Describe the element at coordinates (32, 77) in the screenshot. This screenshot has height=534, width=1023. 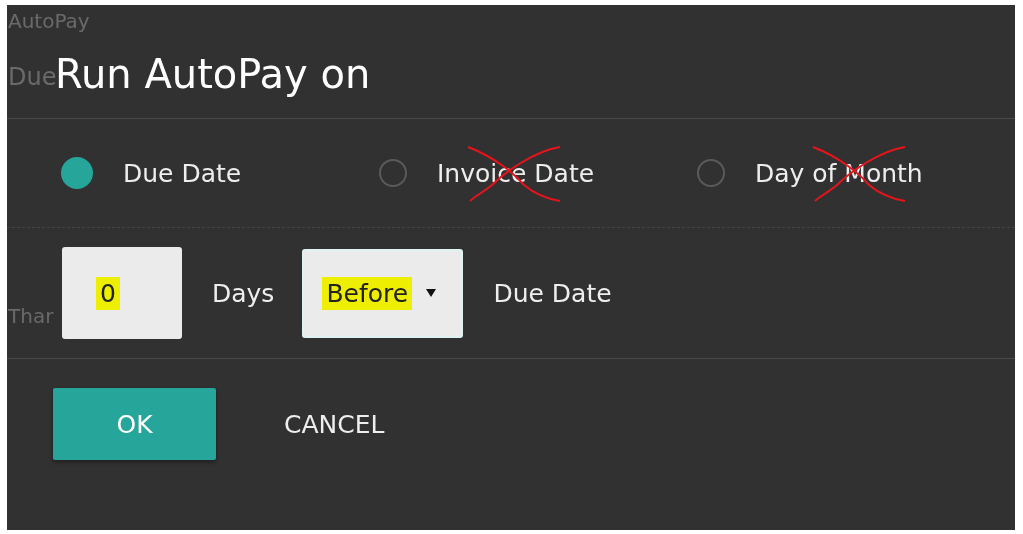
I see `background-text: Due` at that location.